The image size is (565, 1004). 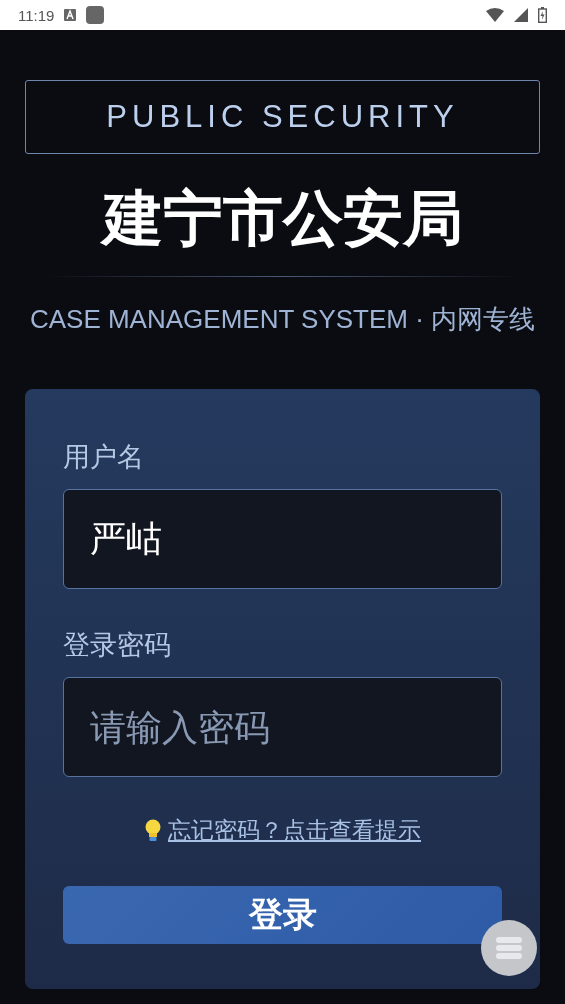 I want to click on app-icon, so click(x=95, y=15).